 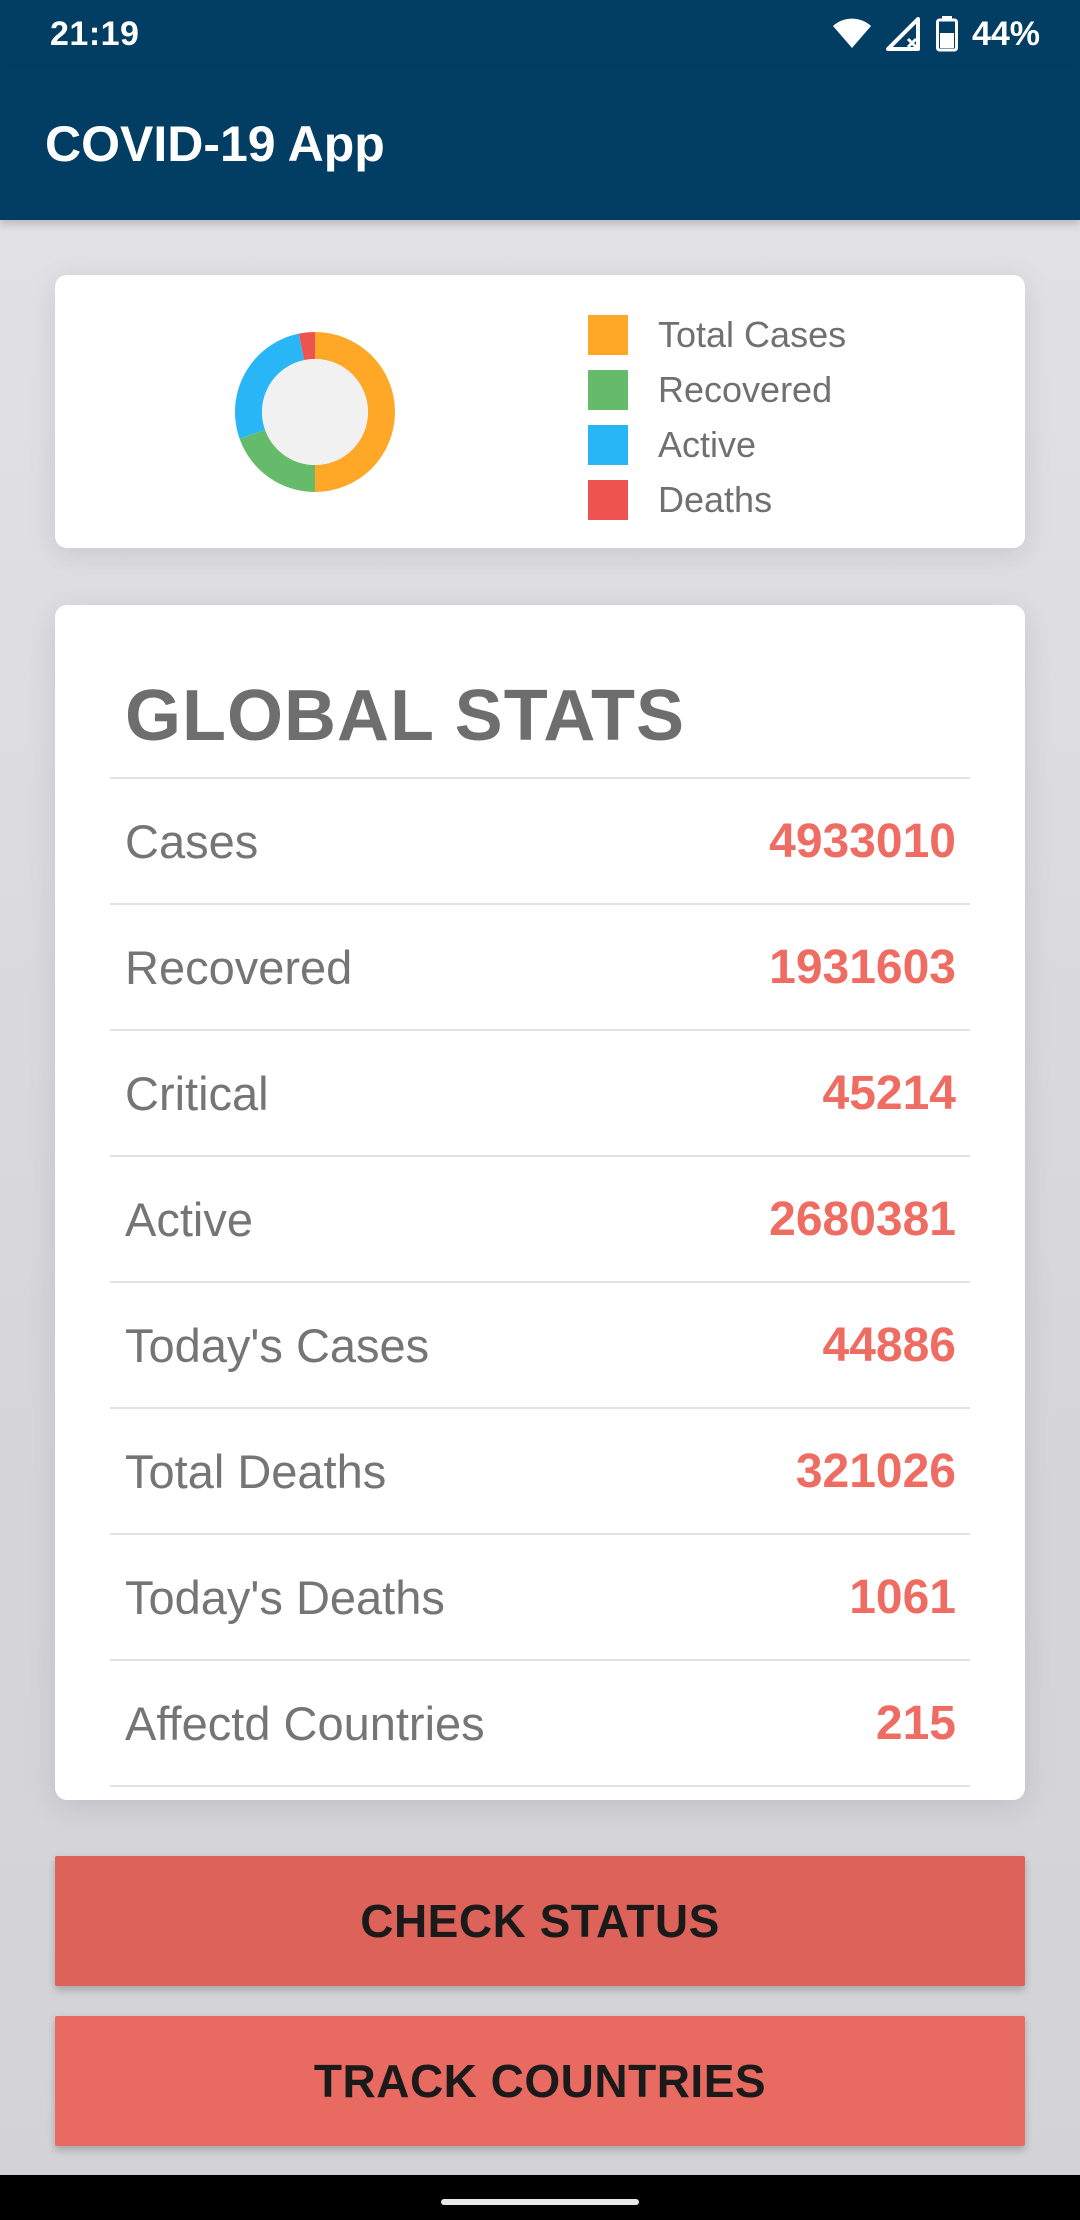 I want to click on donut-center, so click(x=315, y=412).